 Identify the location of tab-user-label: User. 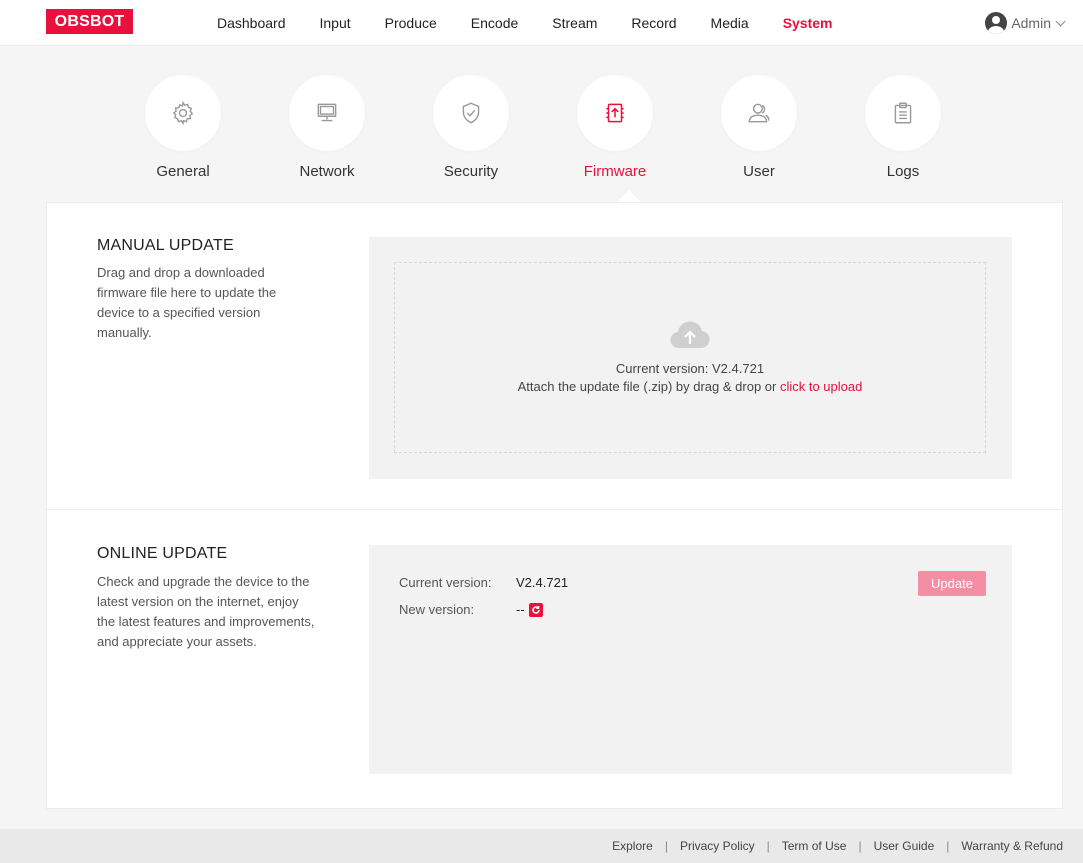
(759, 171).